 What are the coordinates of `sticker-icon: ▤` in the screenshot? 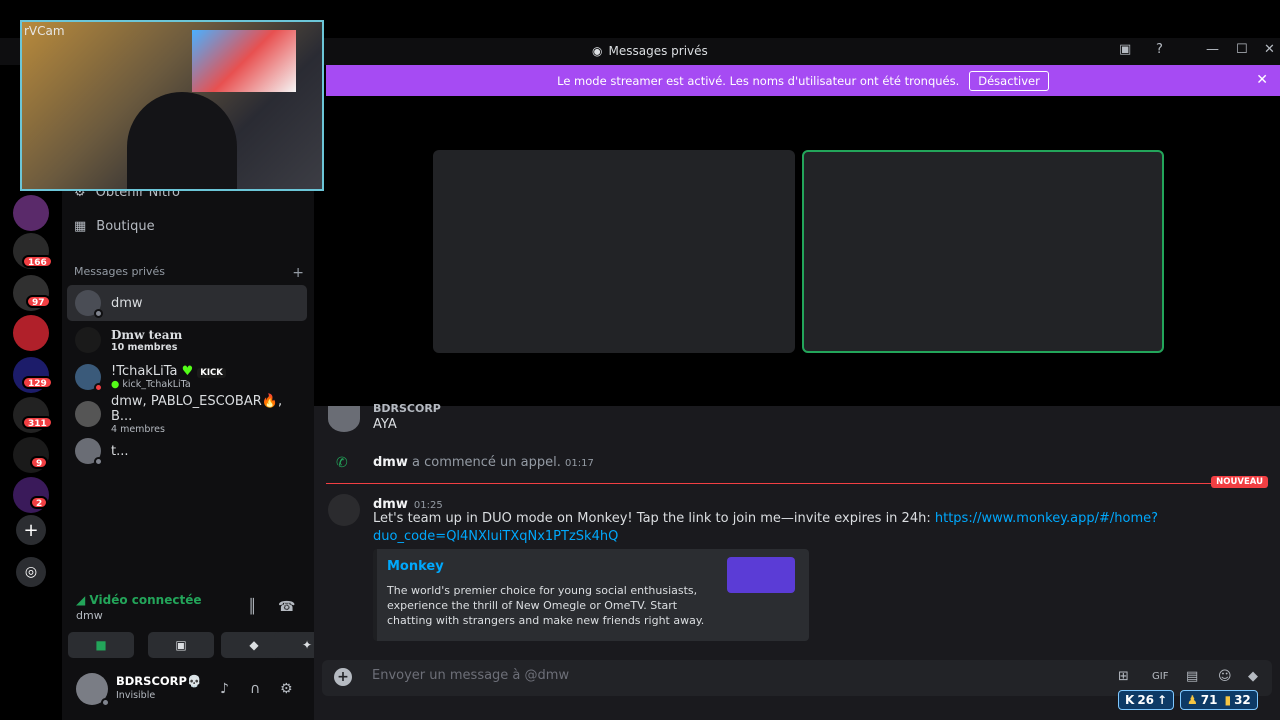 It's located at (1192, 676).